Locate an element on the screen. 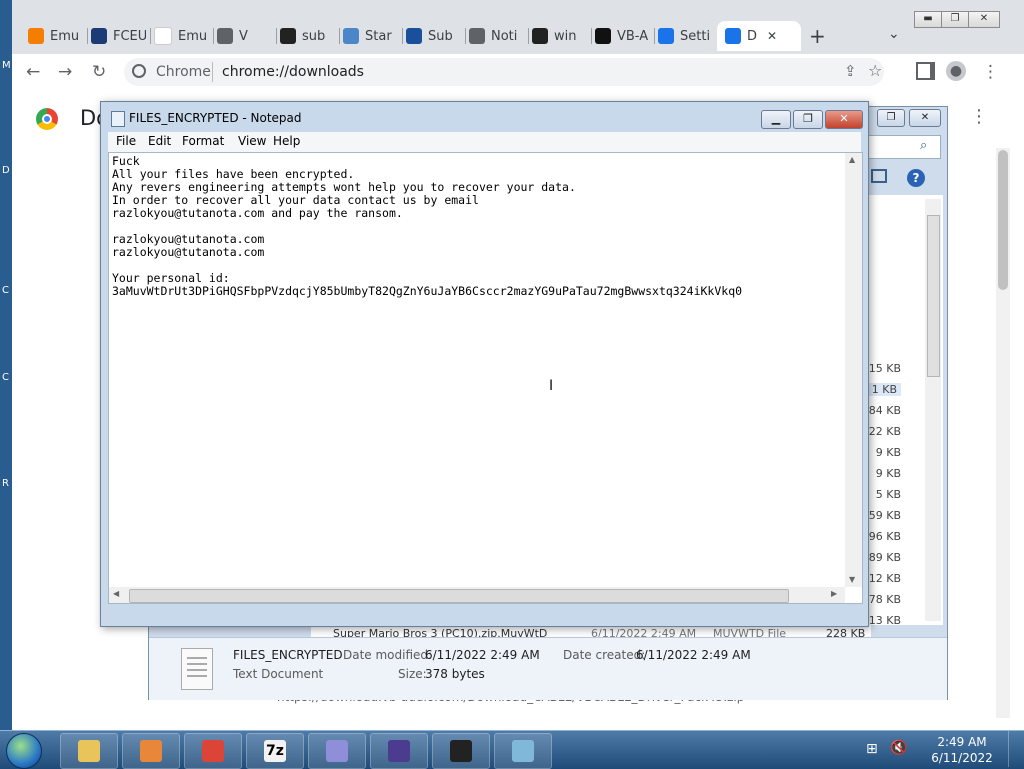 Image resolution: width=1024 pixels, height=769 pixels. file-list-scrollbar-thumb is located at coordinates (933, 296).